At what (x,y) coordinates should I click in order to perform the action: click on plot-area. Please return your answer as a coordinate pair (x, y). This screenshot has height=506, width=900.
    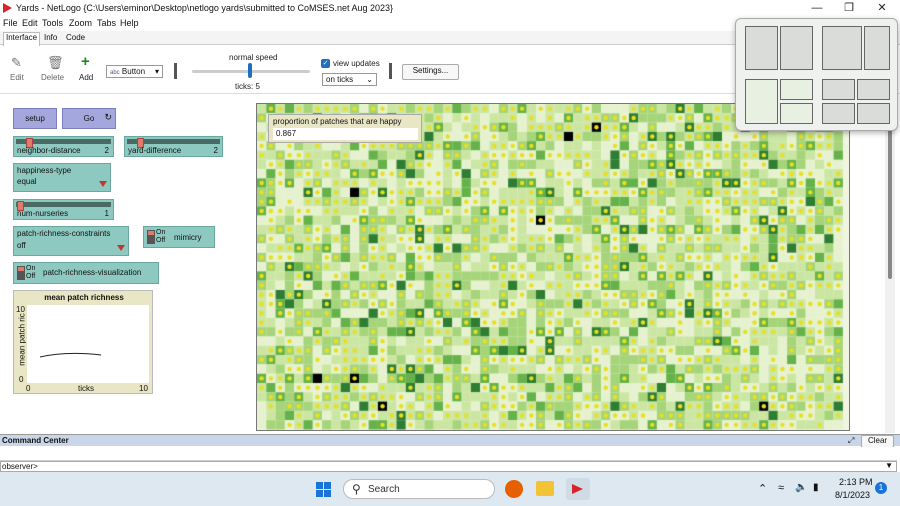
    Looking at the image, I should click on (88, 344).